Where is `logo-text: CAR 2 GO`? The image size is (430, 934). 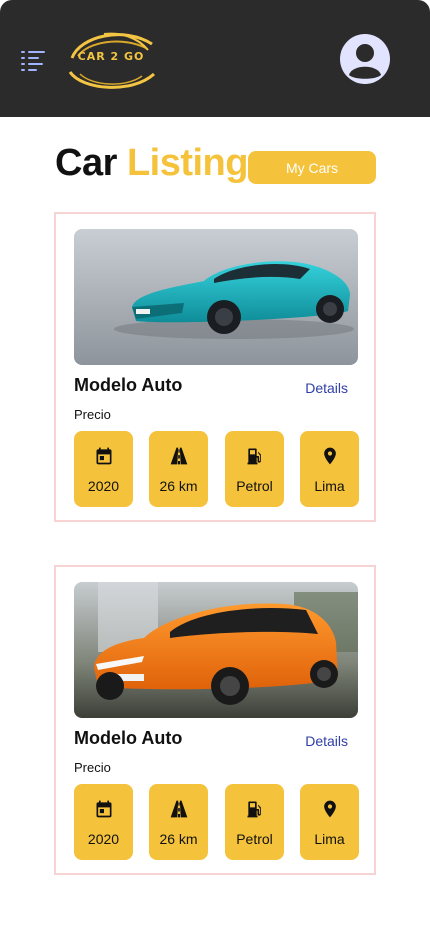 logo-text: CAR 2 GO is located at coordinates (111, 56).